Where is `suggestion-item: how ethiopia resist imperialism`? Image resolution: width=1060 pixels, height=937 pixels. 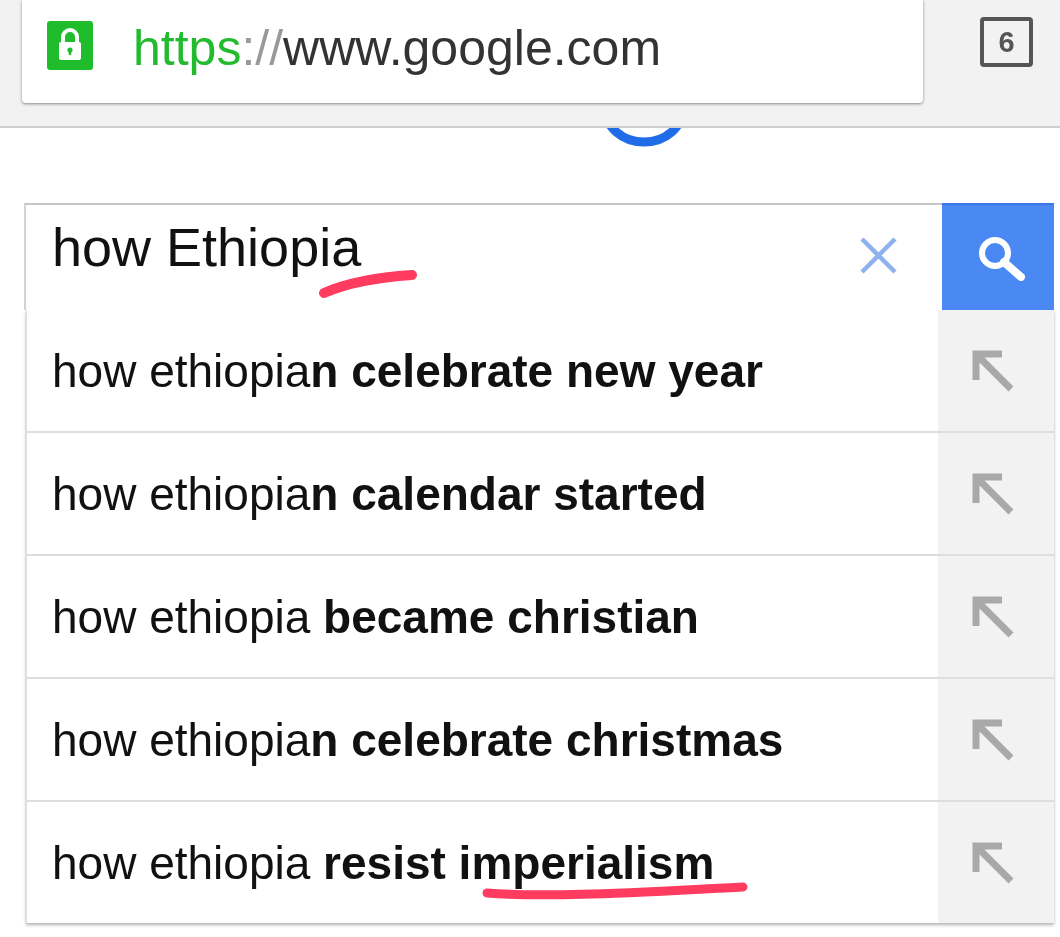 suggestion-item: how ethiopia resist imperialism is located at coordinates (540, 862).